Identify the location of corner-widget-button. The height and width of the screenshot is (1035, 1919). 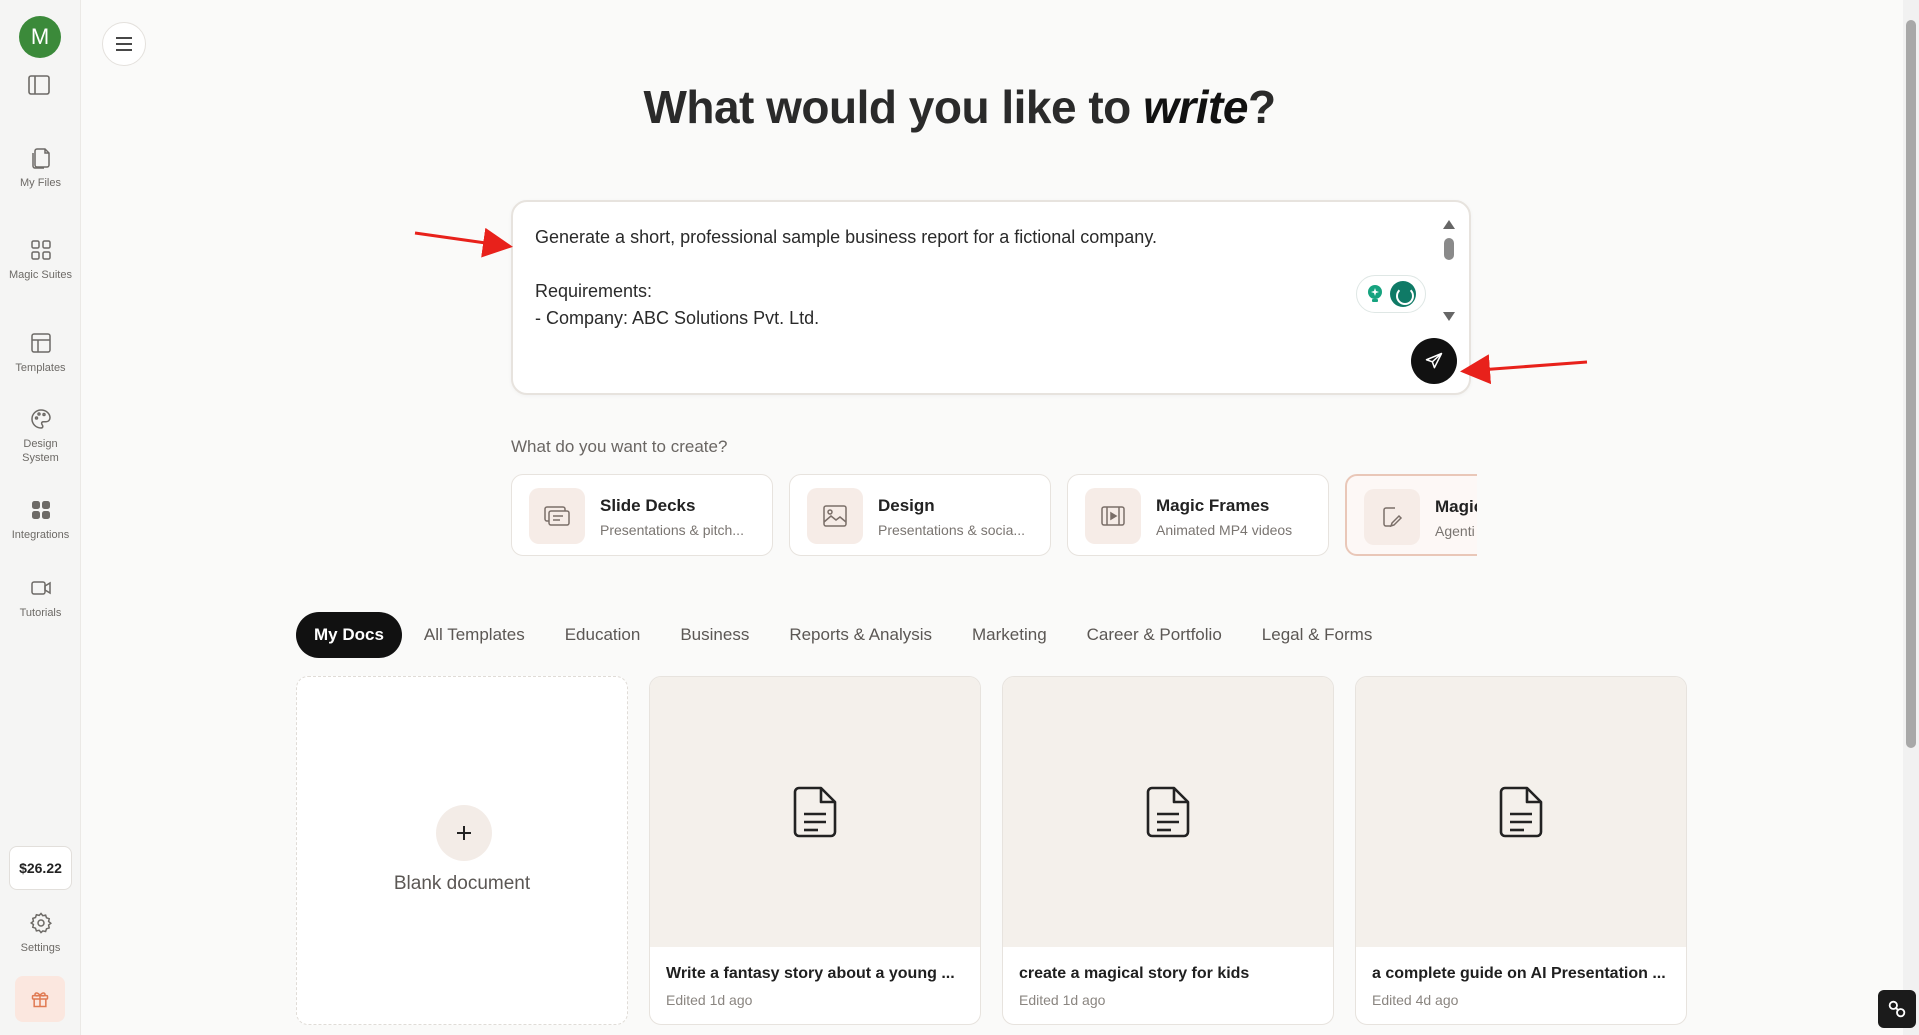
(1897, 1009).